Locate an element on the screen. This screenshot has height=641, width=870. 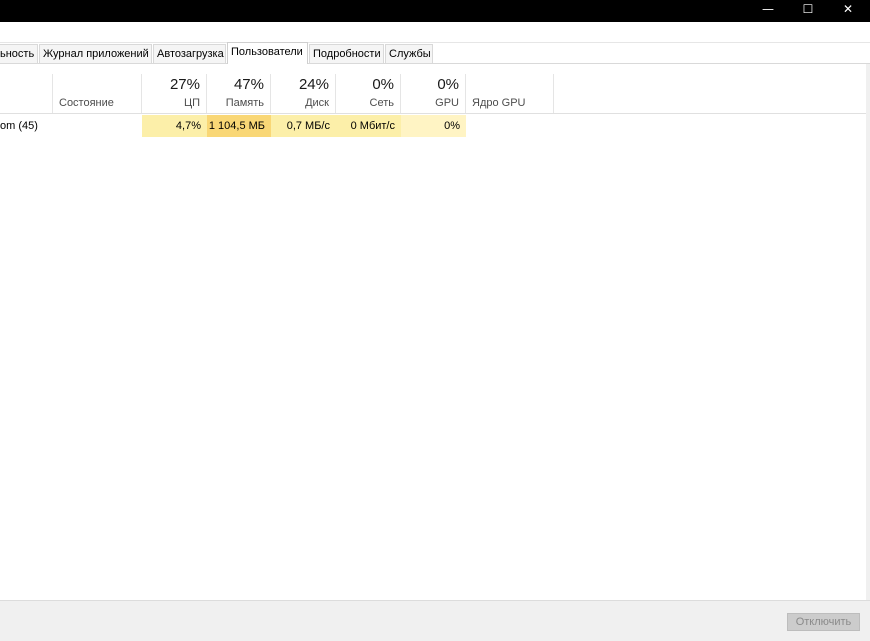
maximize-icon: ☐ is located at coordinates (808, 10).